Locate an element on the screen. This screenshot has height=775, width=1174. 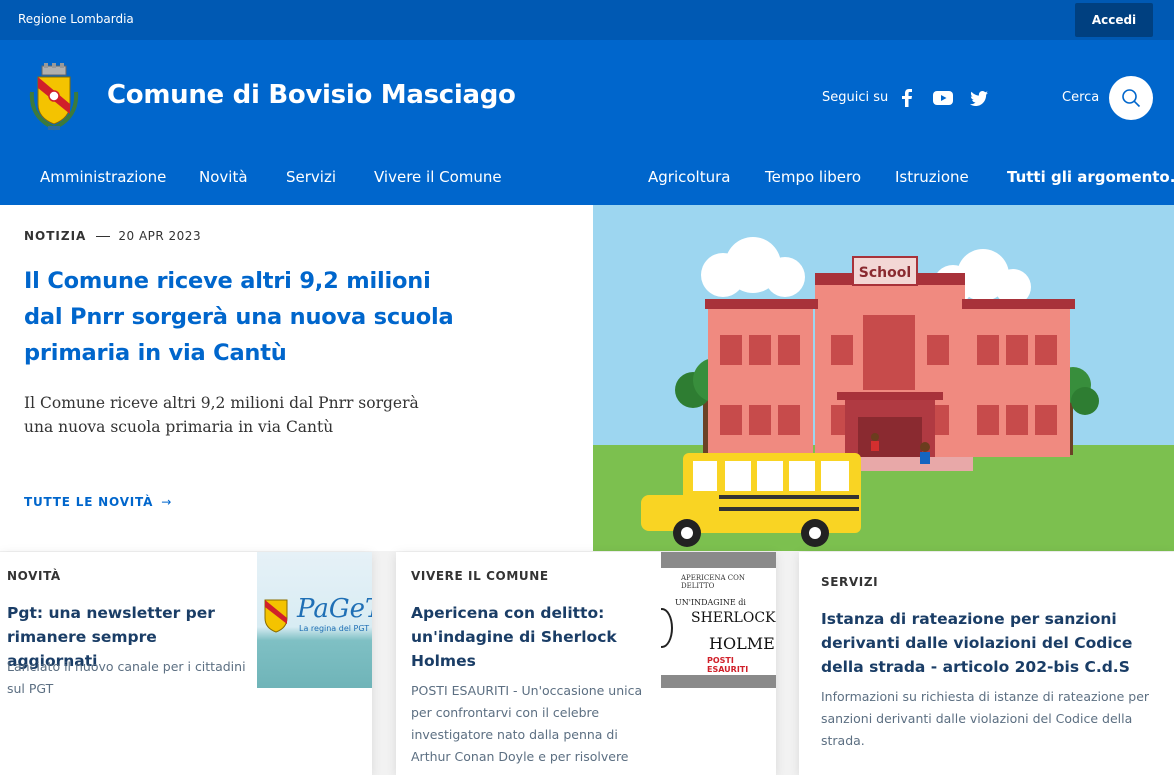
topic-agricoltura: Agricoltura is located at coordinates (689, 177).